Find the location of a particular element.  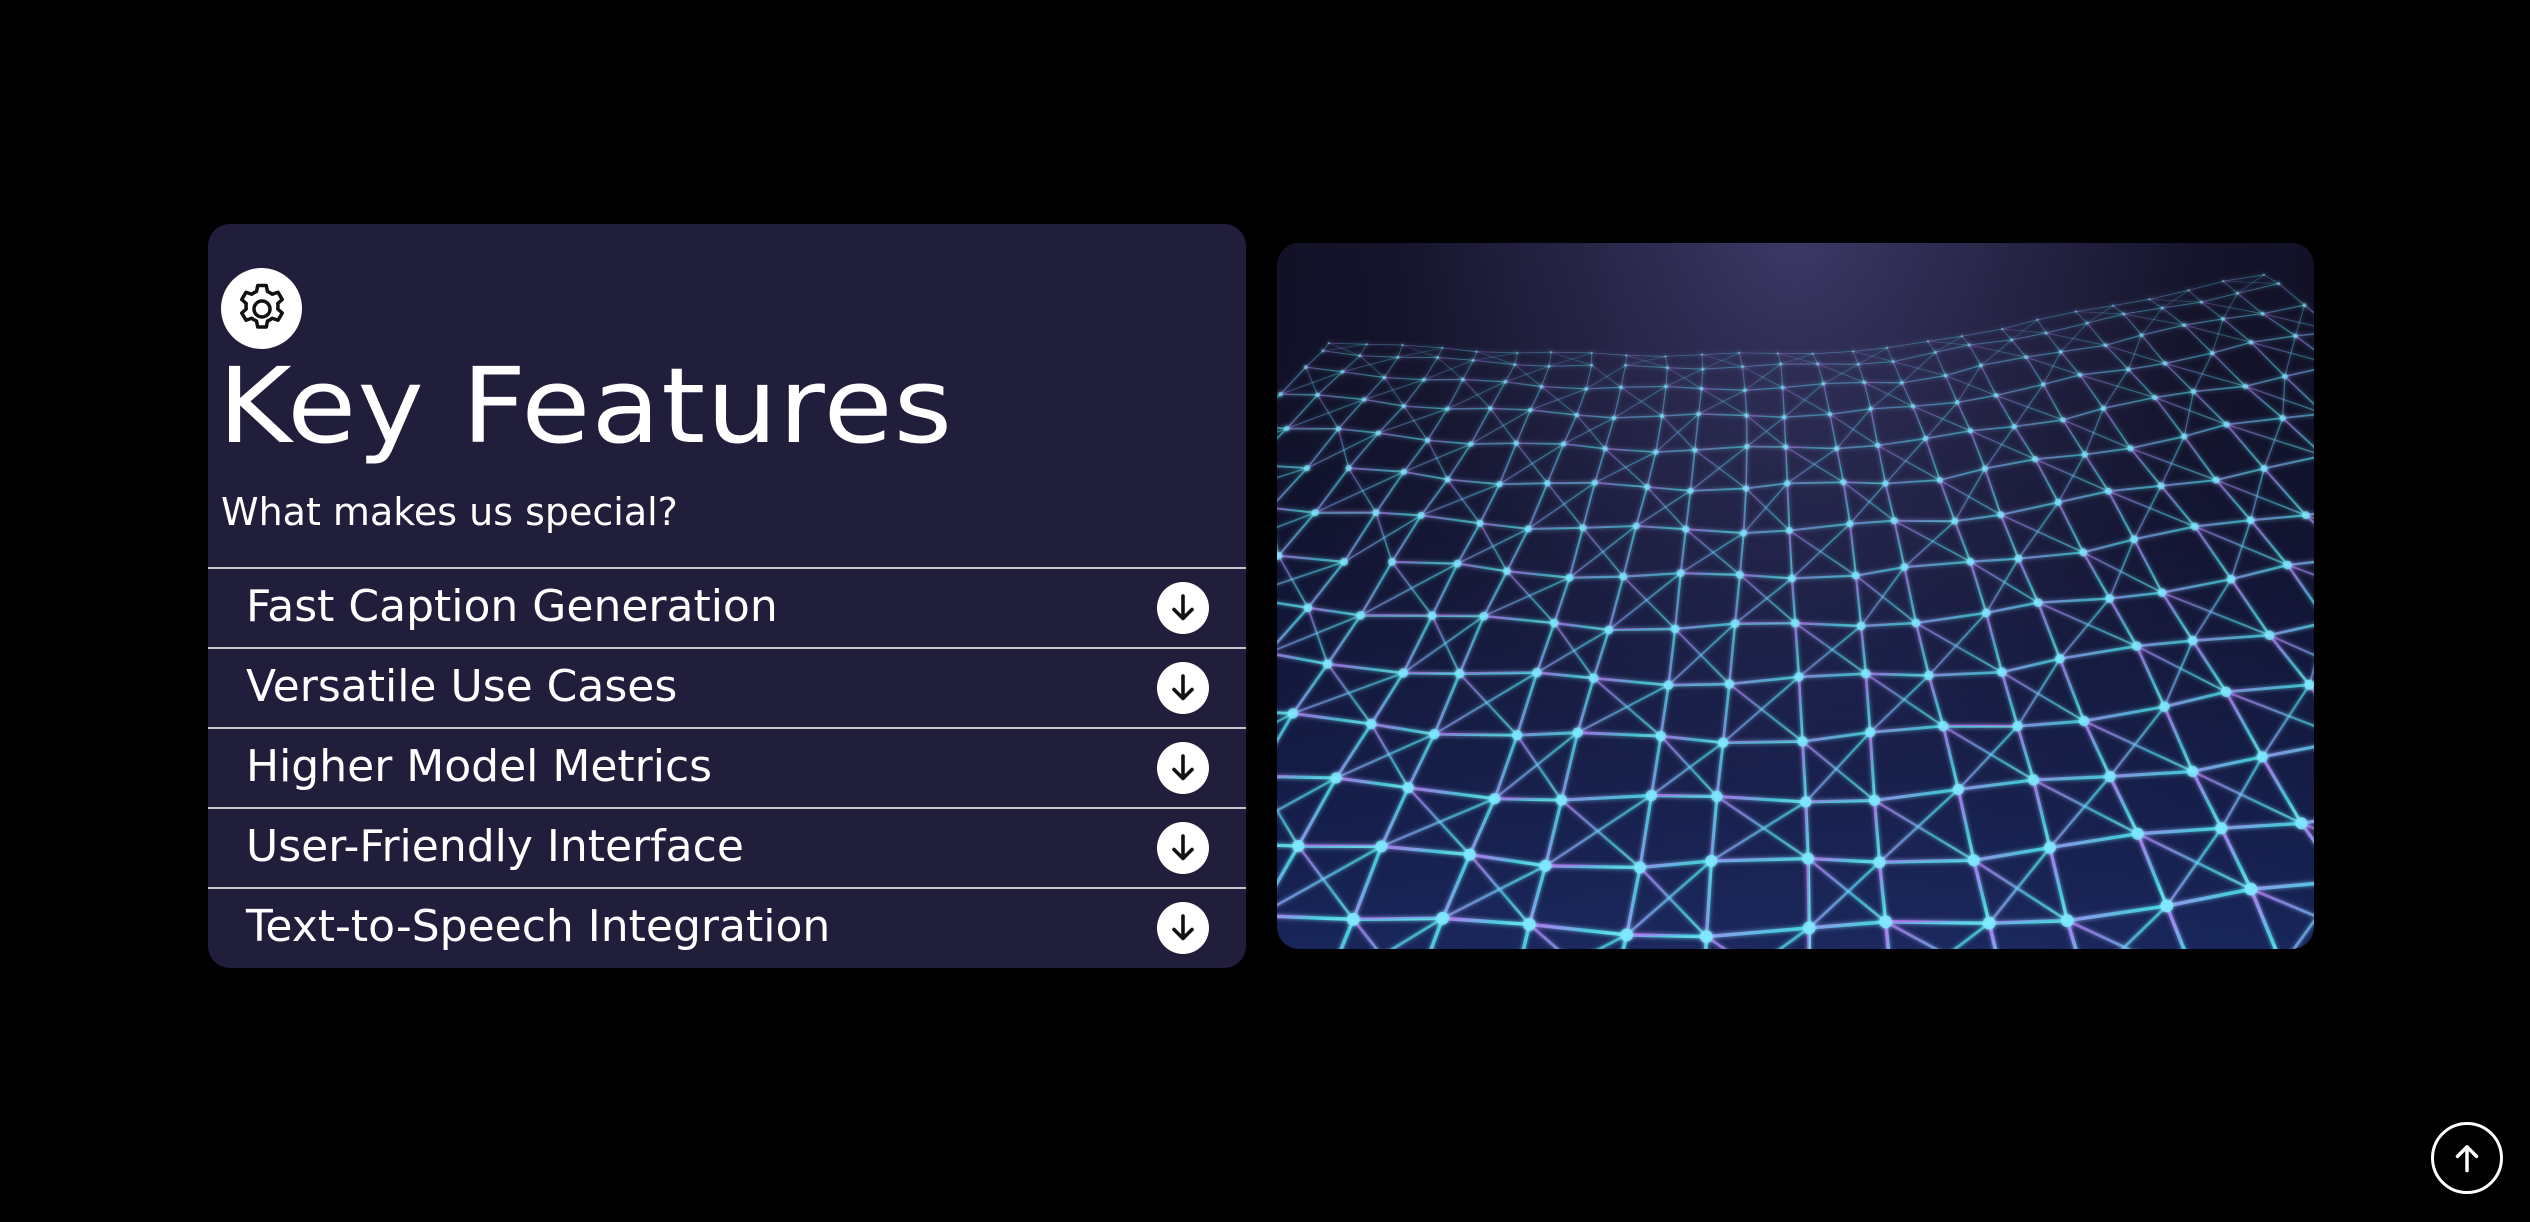

feature-item-fast-caption-generation: Fast Caption Generation is located at coordinates (727, 607).